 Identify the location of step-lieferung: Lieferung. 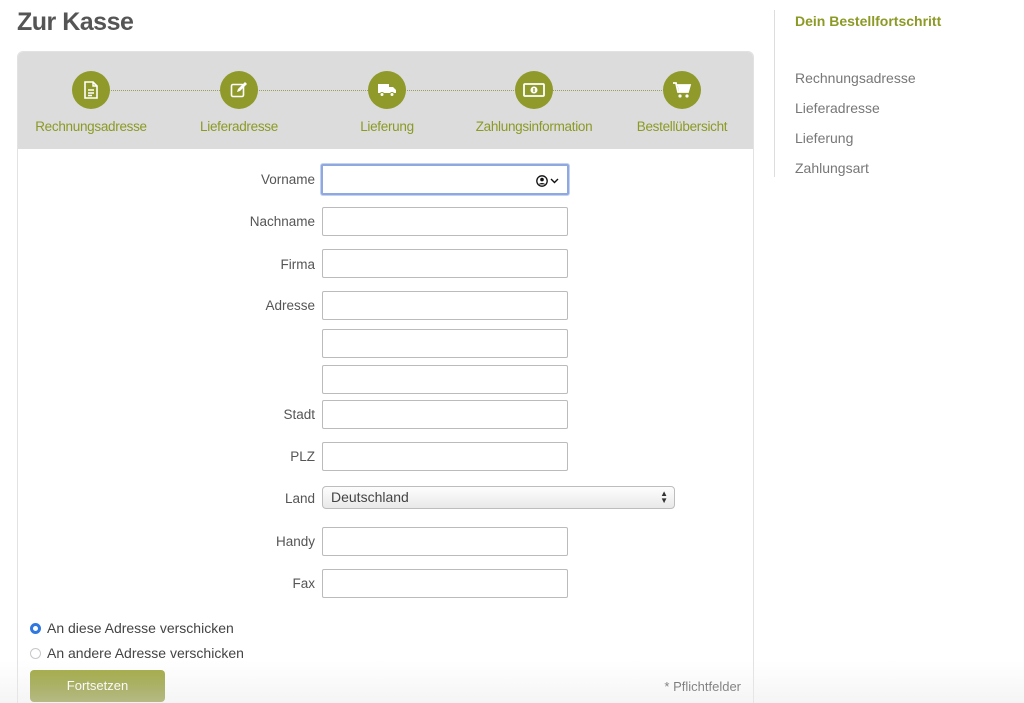
(387, 102).